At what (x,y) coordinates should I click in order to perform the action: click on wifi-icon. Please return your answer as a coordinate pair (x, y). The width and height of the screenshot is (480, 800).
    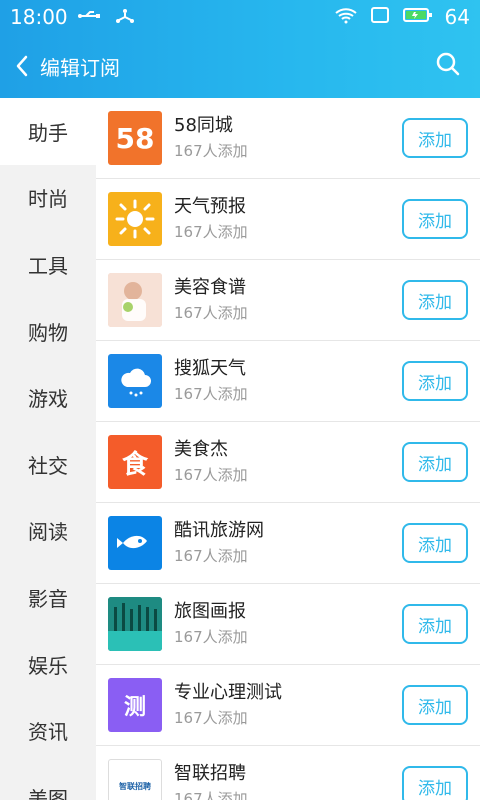
    Looking at the image, I should click on (345, 17).